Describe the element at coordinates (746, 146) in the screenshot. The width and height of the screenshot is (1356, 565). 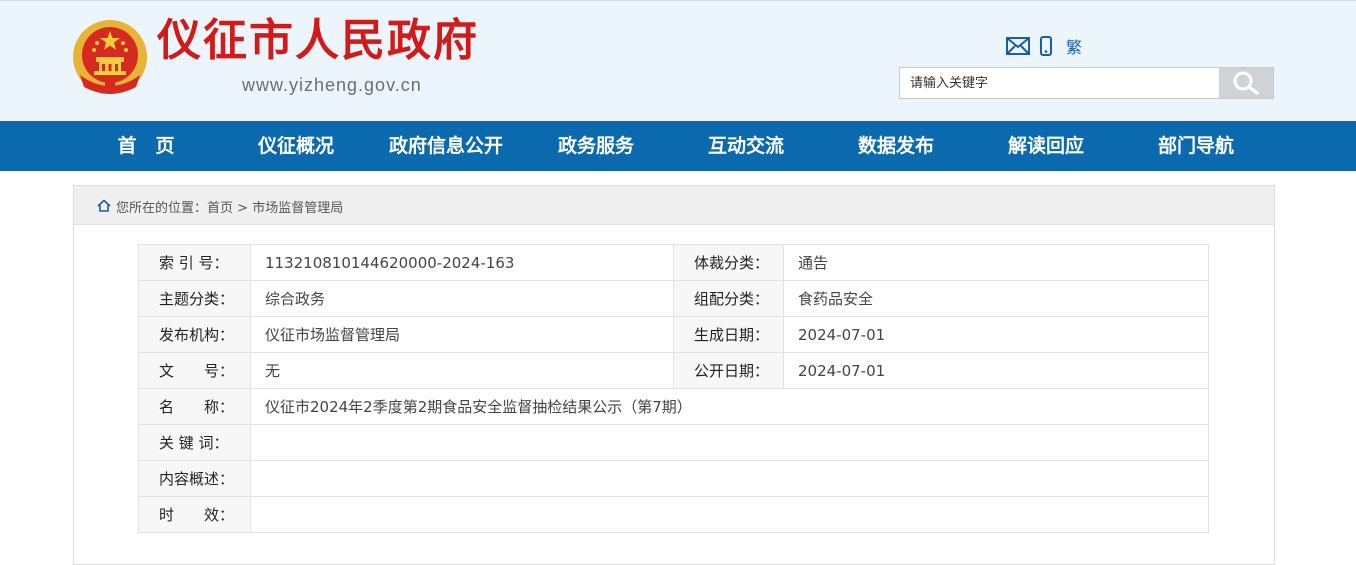
I see `nav-interaction: 互动交流` at that location.